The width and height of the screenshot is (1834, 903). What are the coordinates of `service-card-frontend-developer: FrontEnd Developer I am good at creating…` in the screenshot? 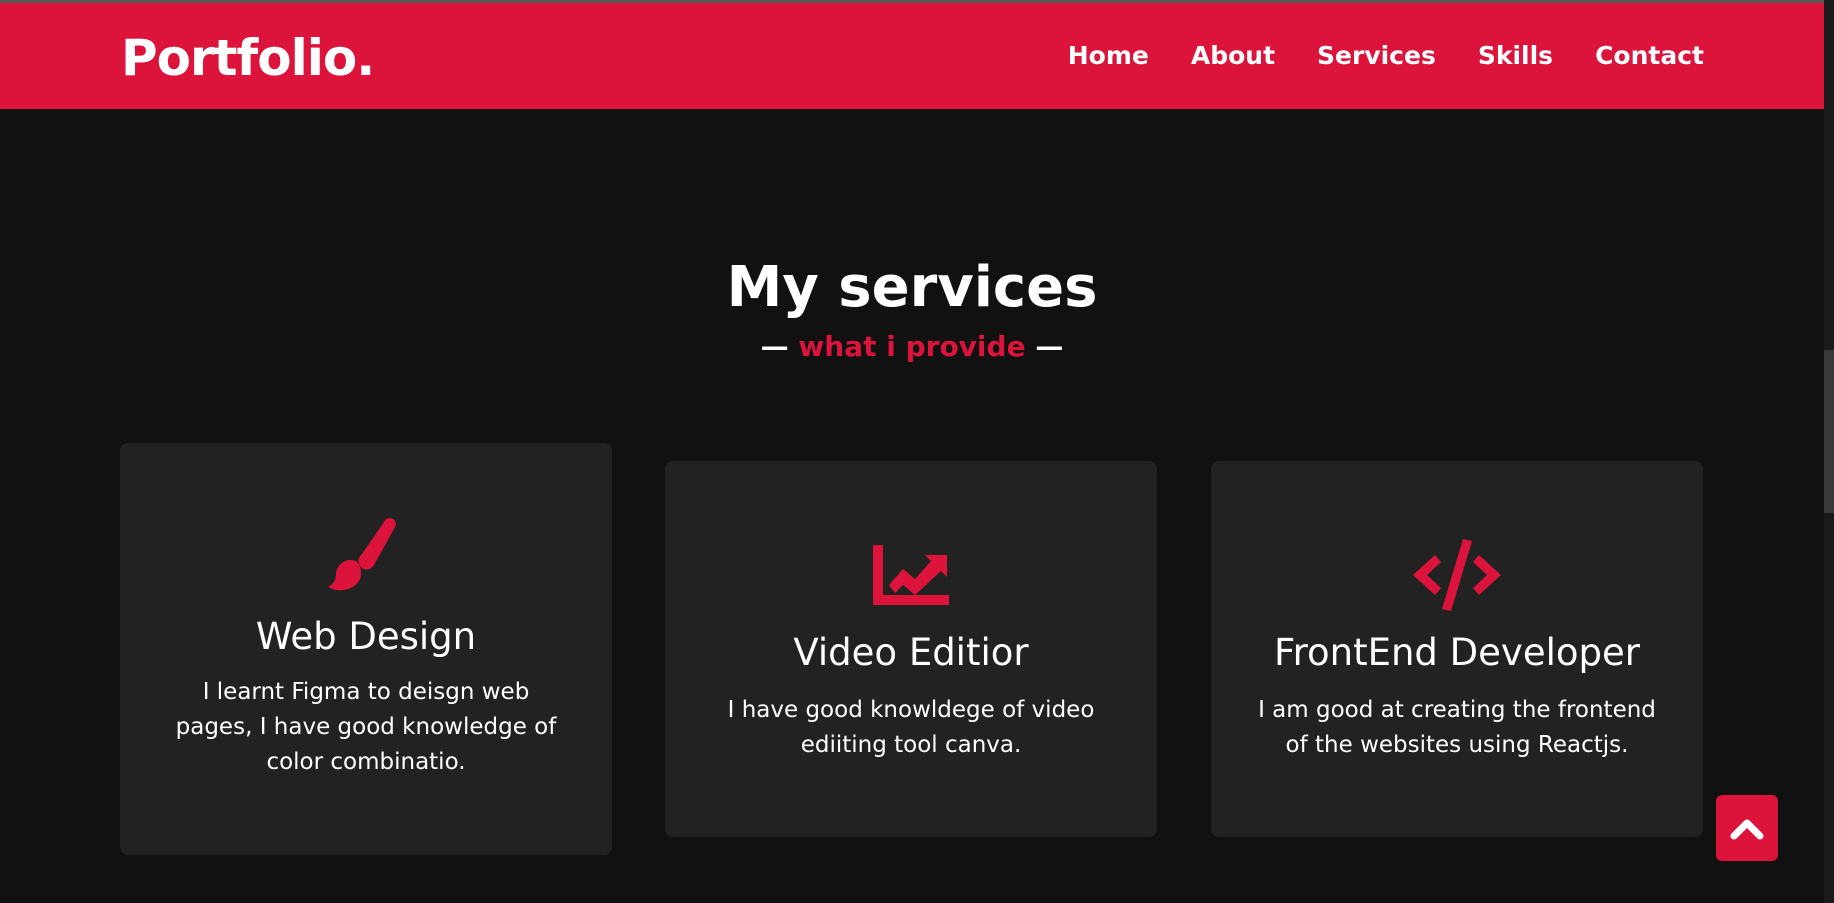 It's located at (1457, 649).